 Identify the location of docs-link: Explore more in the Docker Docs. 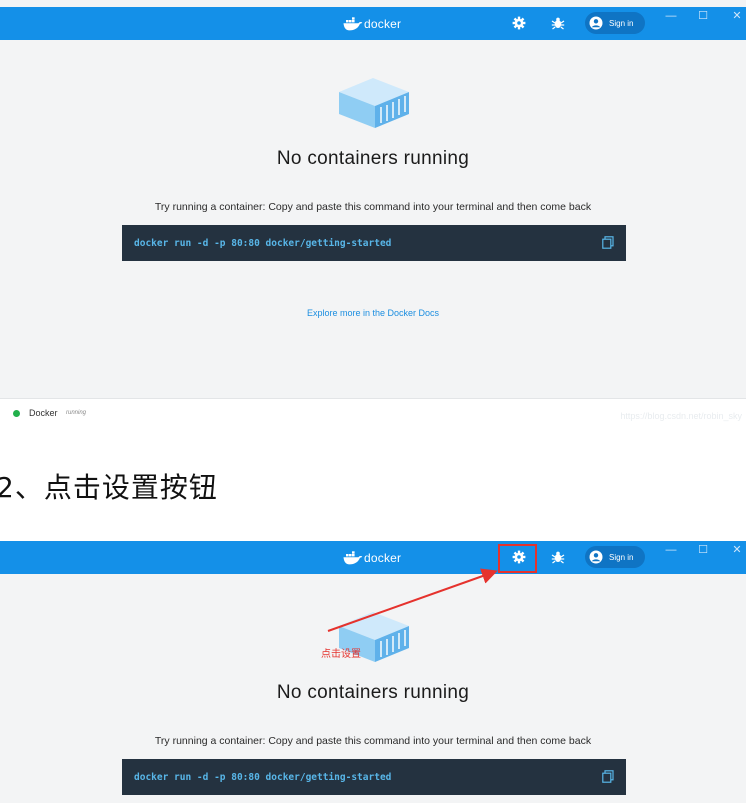
(373, 313).